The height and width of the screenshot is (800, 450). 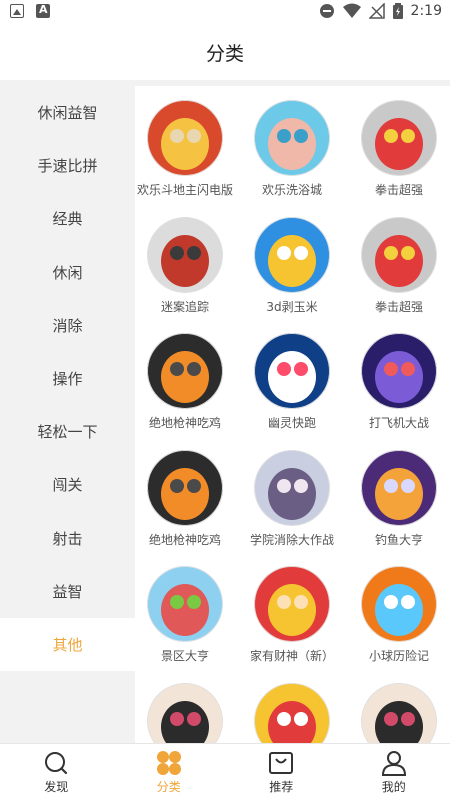 I want to click on game-item: 学院消除大作战, so click(x=292, y=494).